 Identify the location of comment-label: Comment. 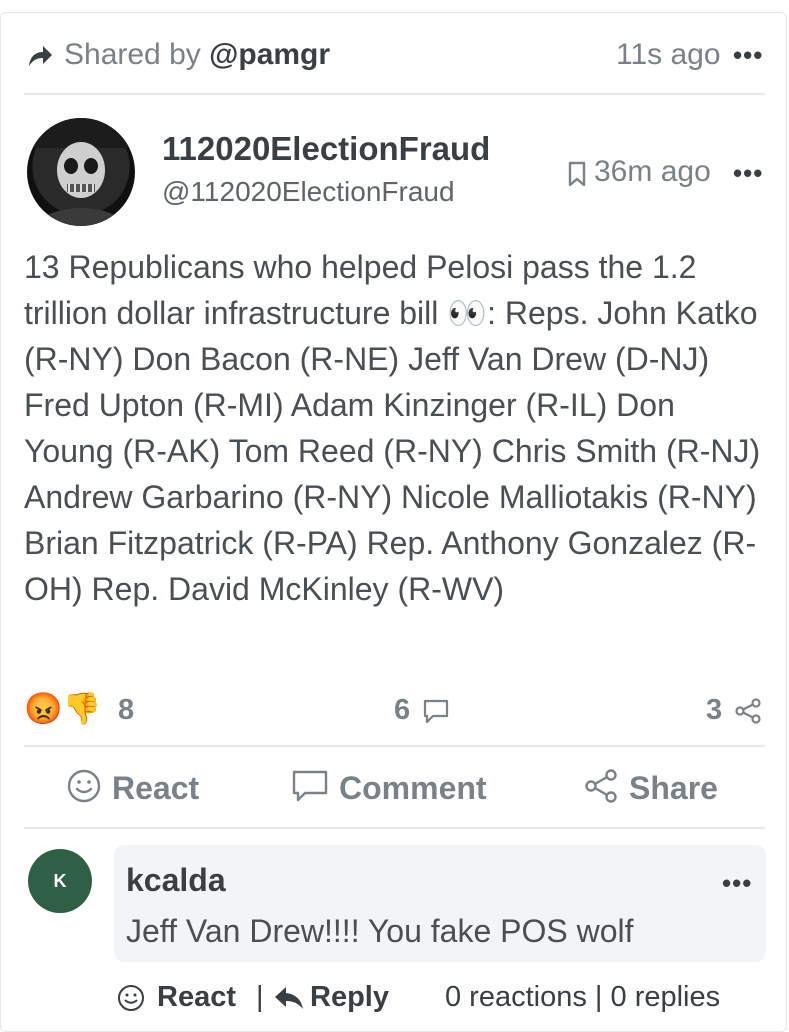
(413, 787).